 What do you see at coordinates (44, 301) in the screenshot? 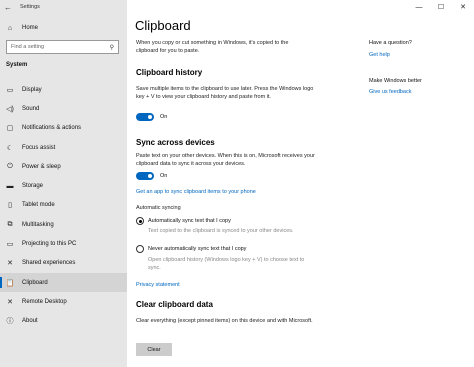
I see `sidebar-item-label: Remote Desktop` at bounding box center [44, 301].